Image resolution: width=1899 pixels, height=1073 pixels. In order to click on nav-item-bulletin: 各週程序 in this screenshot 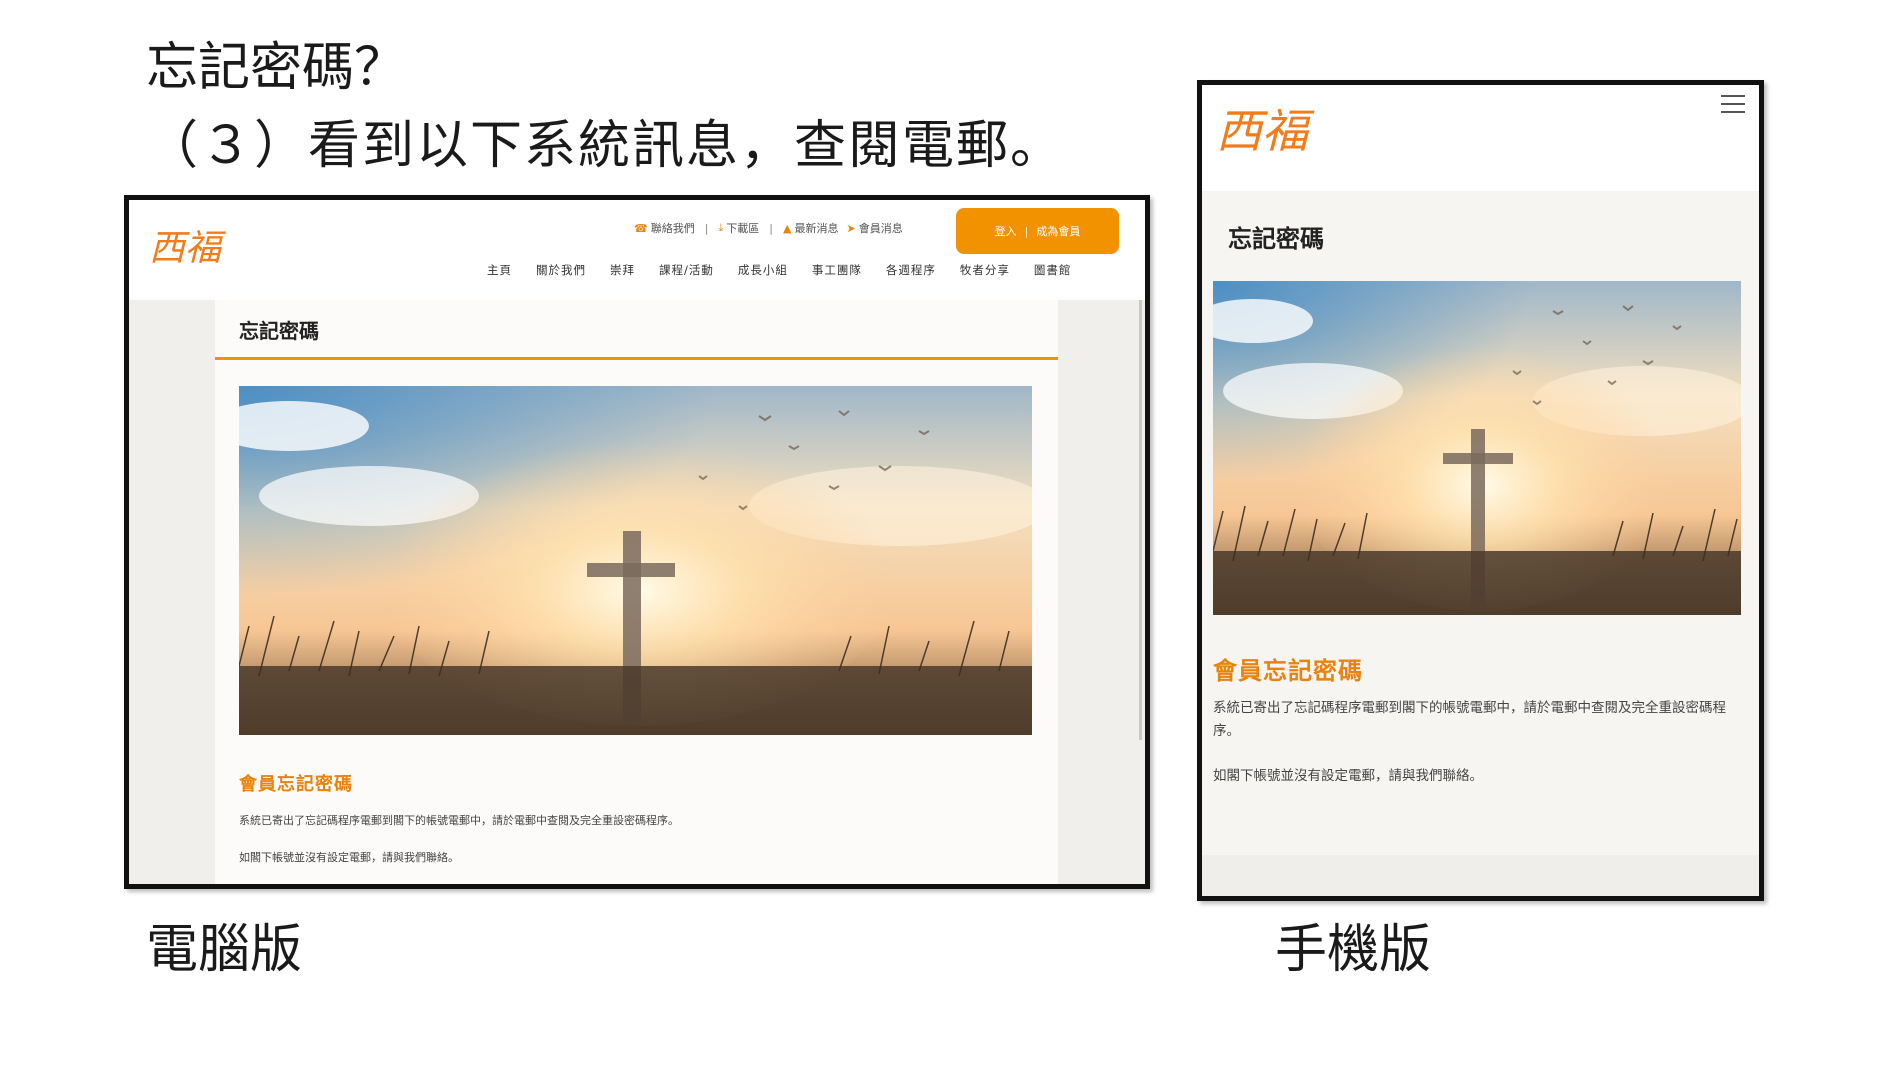, I will do `click(911, 270)`.